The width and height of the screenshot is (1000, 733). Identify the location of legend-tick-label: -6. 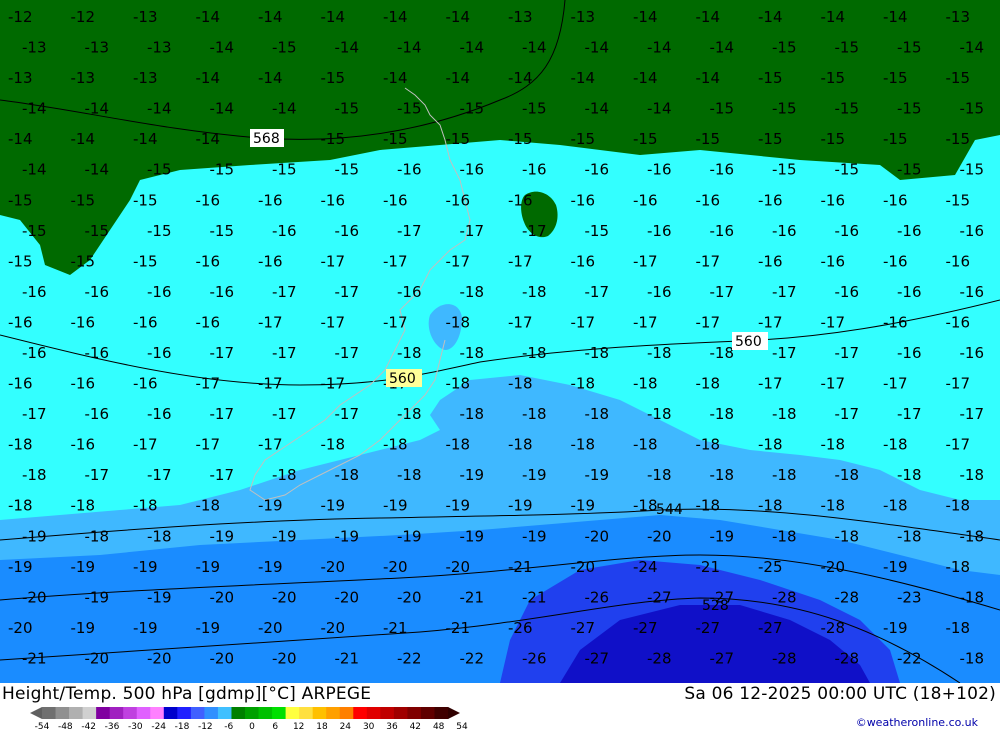
(229, 727).